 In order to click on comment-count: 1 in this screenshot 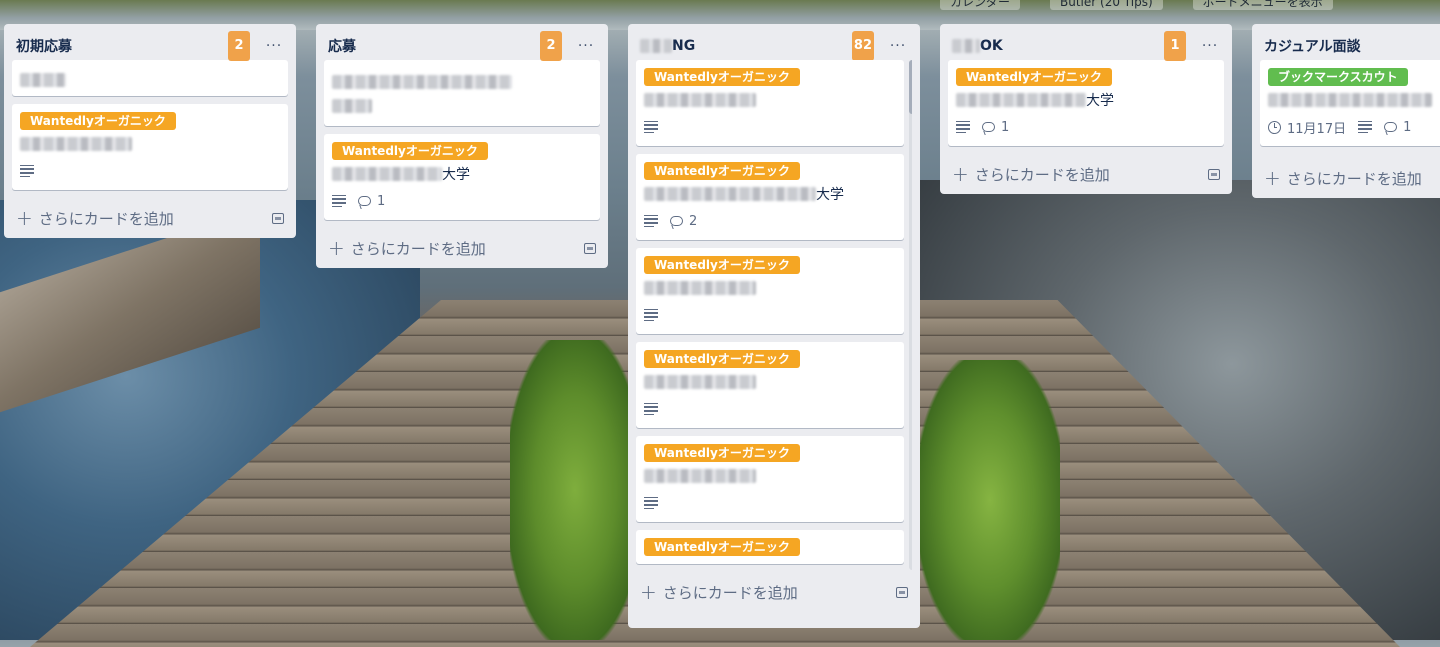, I will do `click(1005, 127)`.